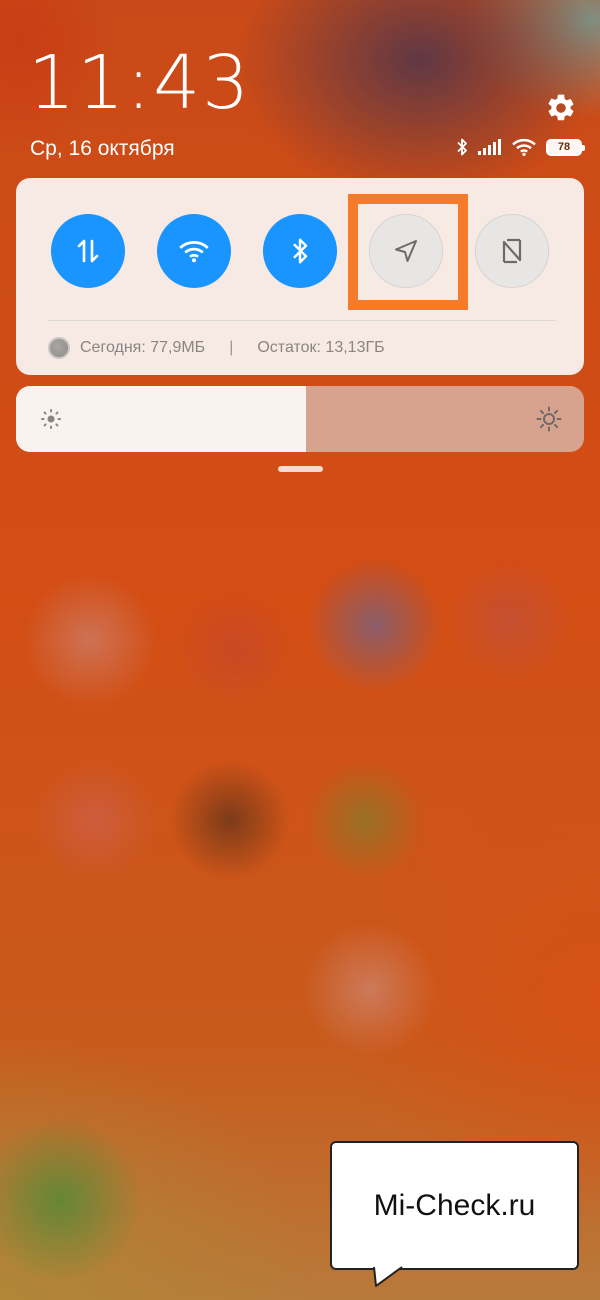  I want to click on battery-level: 78, so click(564, 146).